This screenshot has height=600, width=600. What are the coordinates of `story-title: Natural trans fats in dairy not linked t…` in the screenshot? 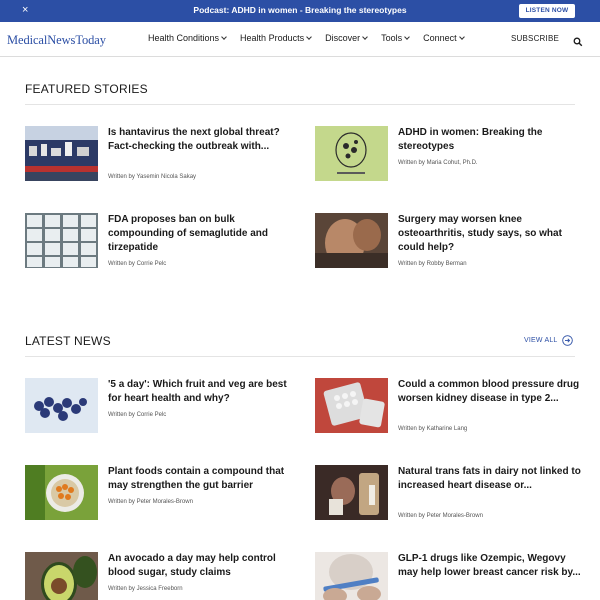 It's located at (490, 479).